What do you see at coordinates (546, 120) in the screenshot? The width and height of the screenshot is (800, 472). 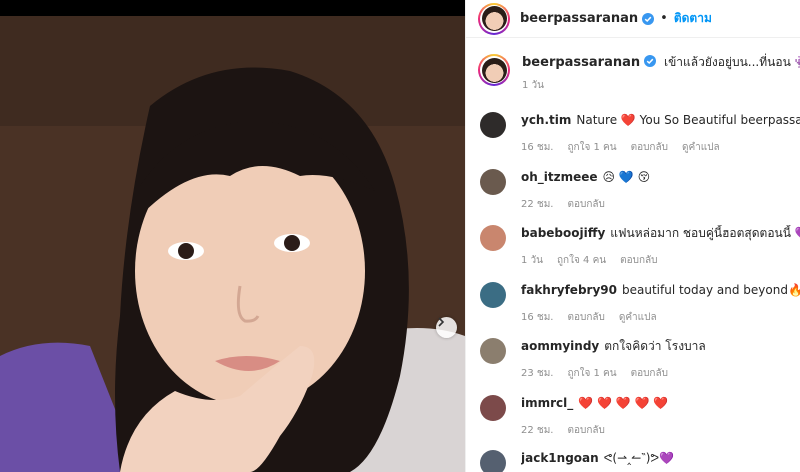 I see `commenter-username: ych.tim` at bounding box center [546, 120].